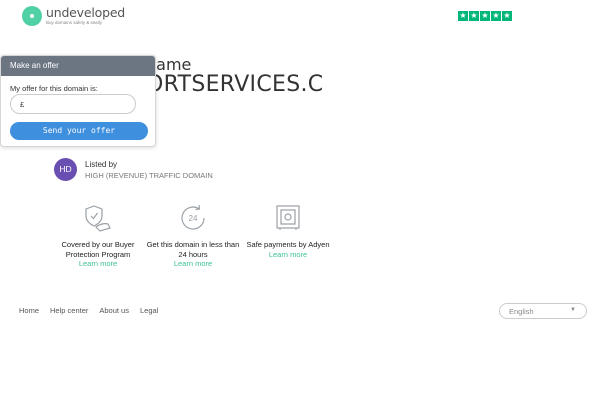  What do you see at coordinates (54, 88) in the screenshot?
I see `offer-field-label: My offer for this domain is:` at bounding box center [54, 88].